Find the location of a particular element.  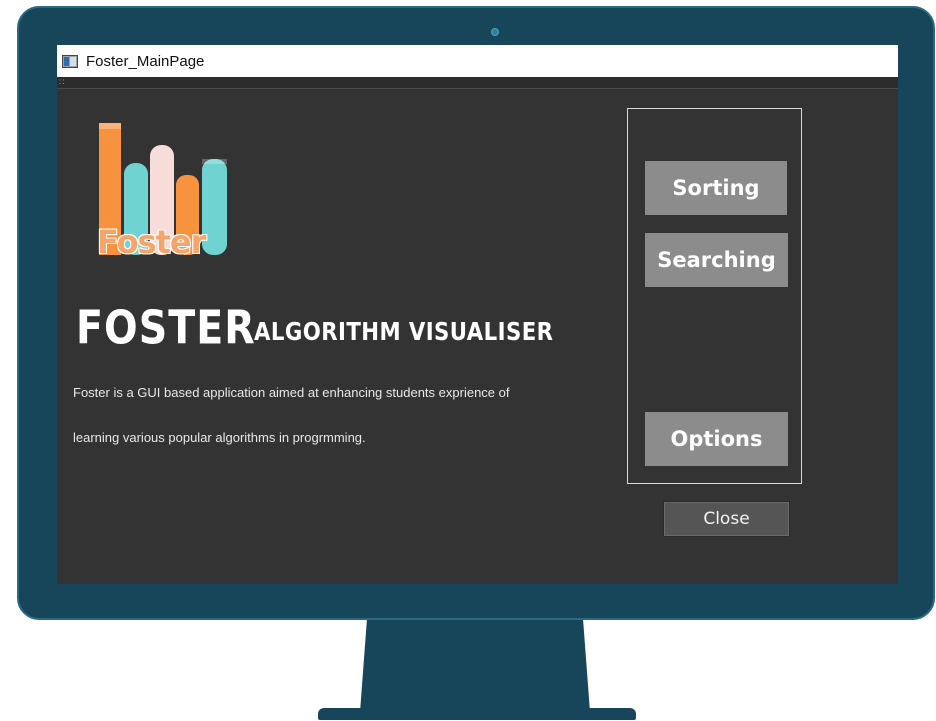

monitor-stand is located at coordinates (475, 666).